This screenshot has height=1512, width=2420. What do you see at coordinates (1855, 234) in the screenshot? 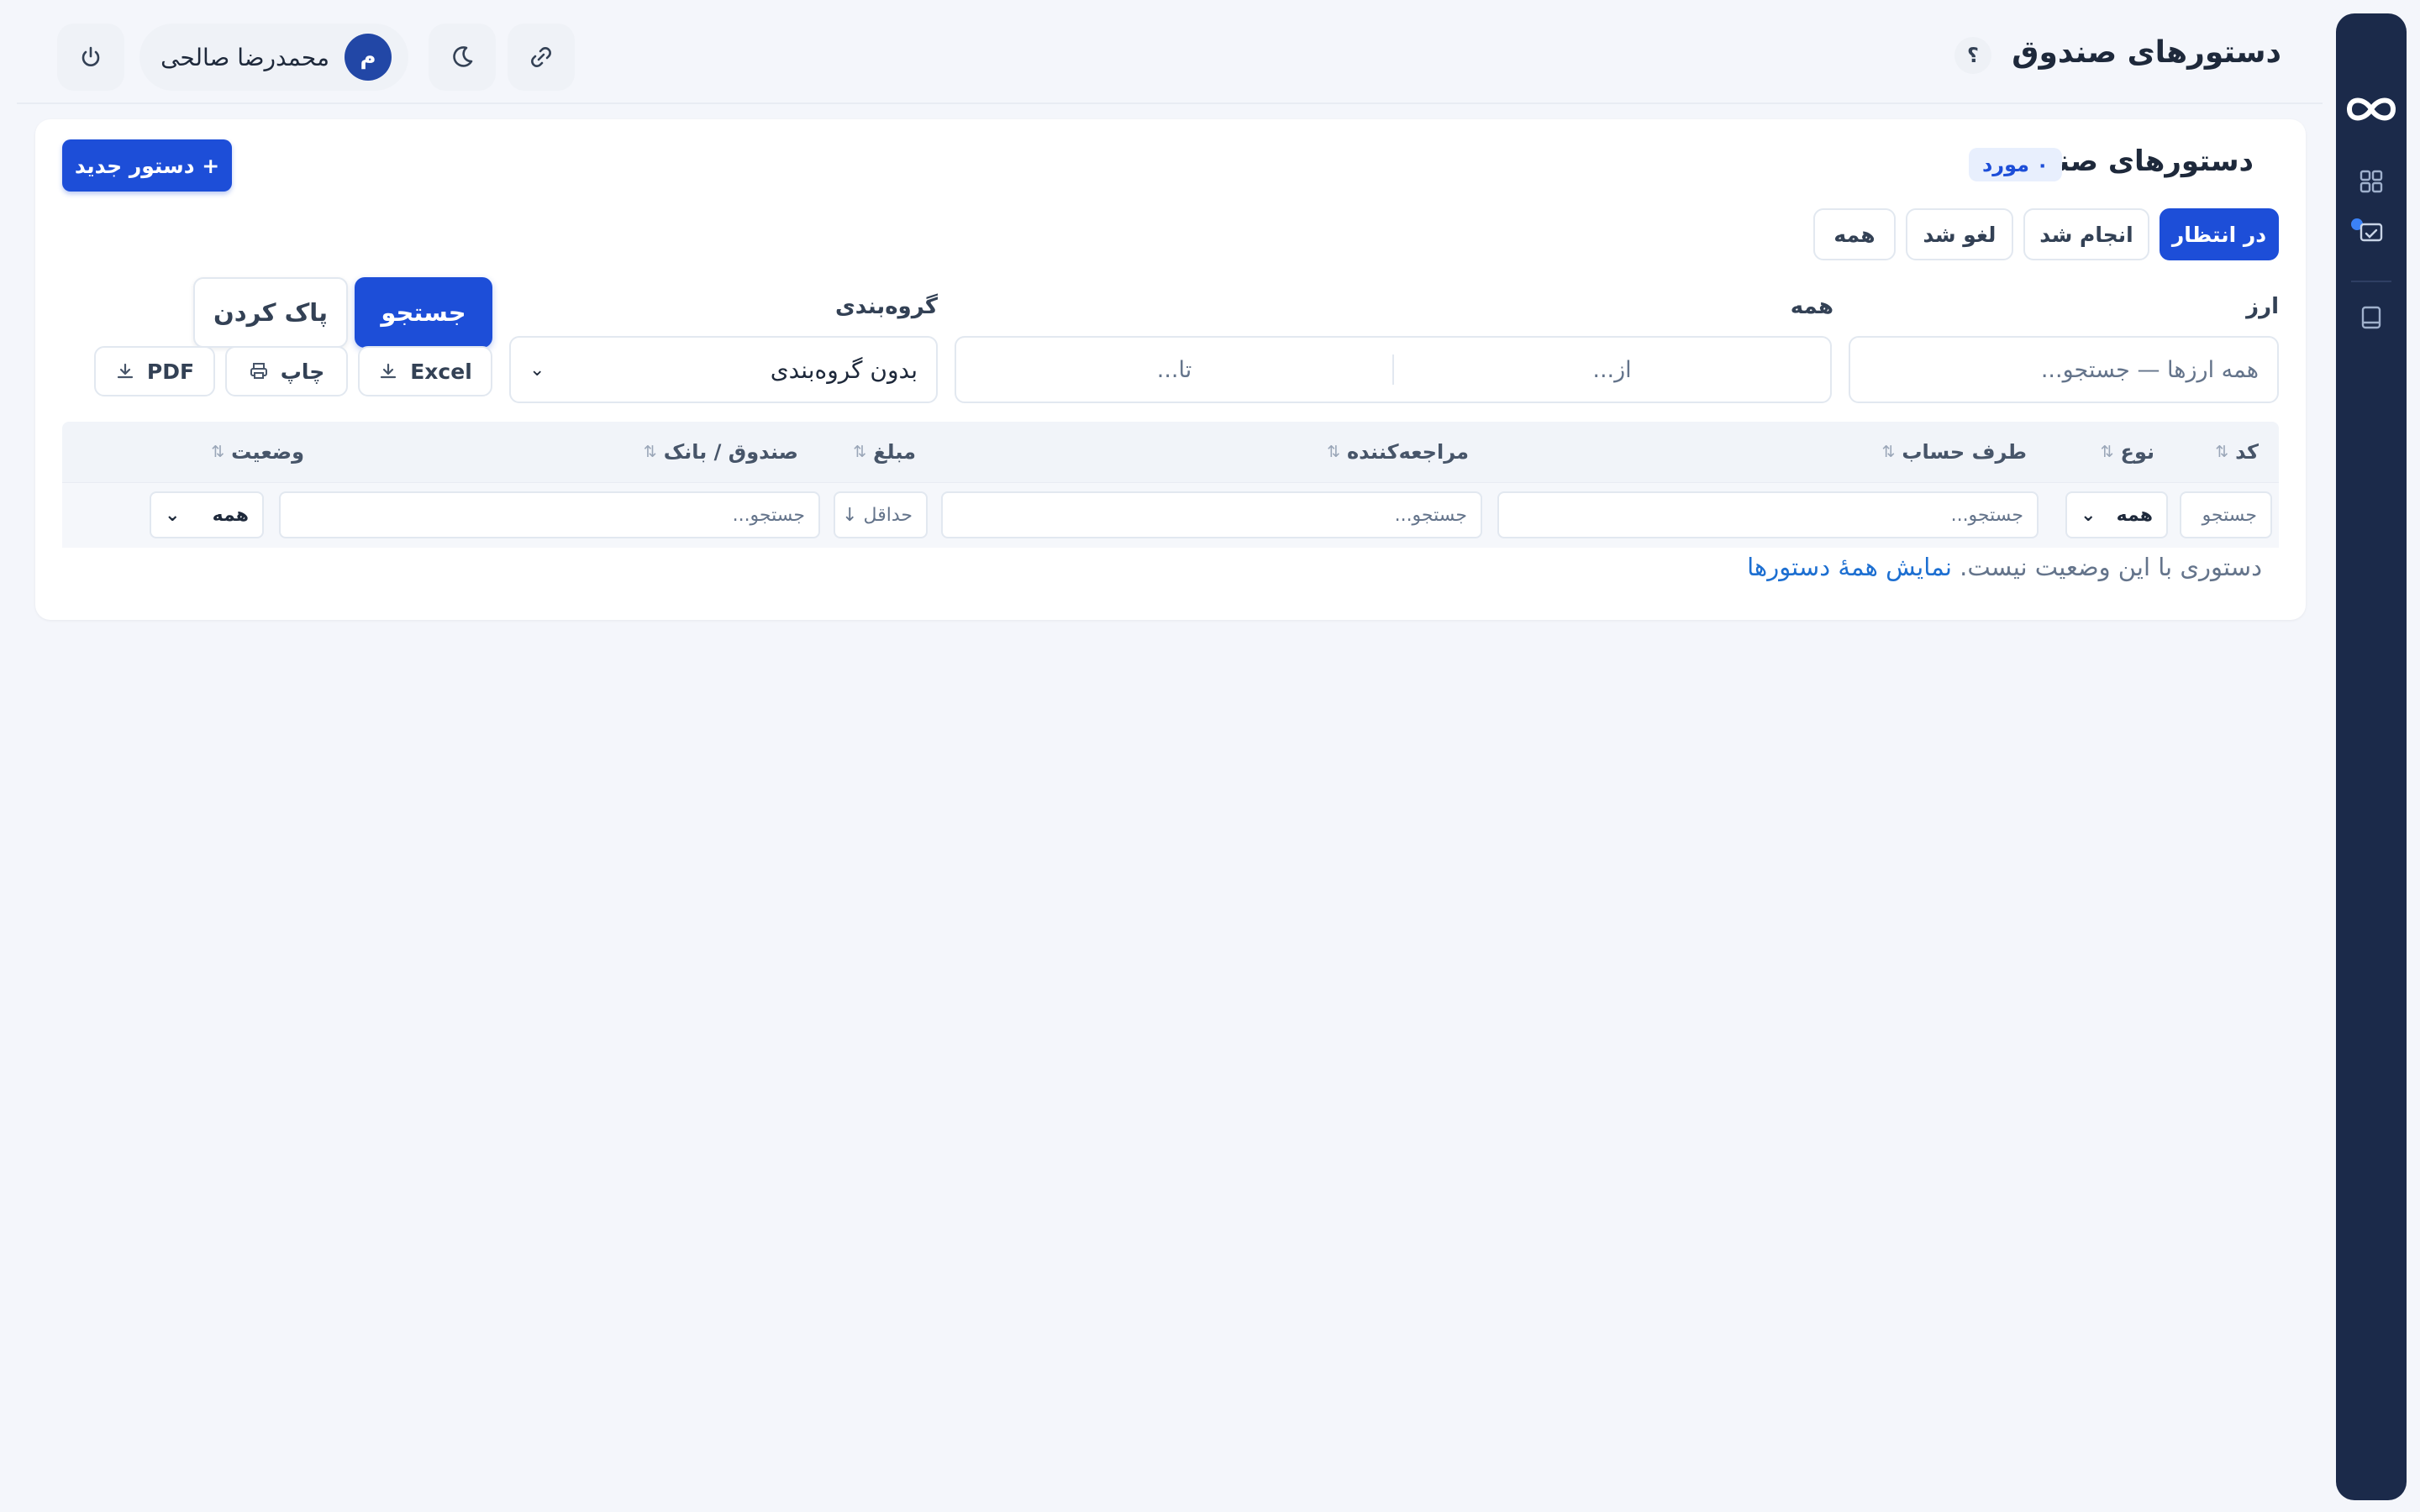
I see `tab-all: همه` at bounding box center [1855, 234].